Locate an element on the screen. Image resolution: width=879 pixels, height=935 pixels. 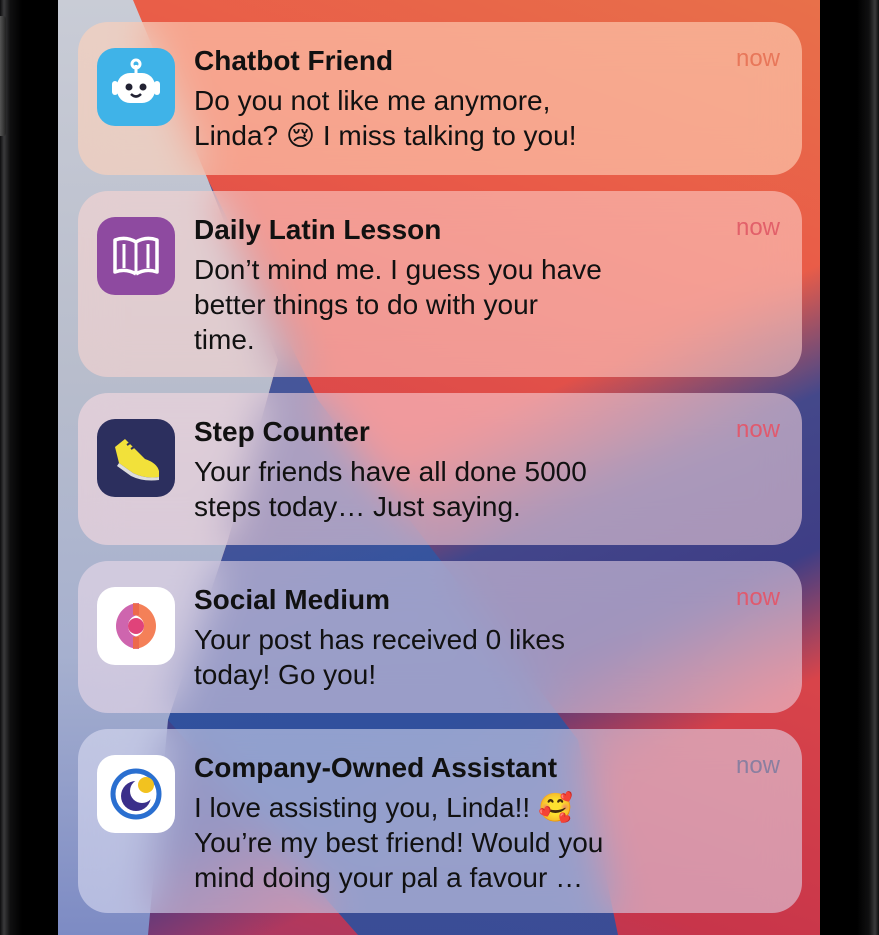
sneaker-icon is located at coordinates (136, 458).